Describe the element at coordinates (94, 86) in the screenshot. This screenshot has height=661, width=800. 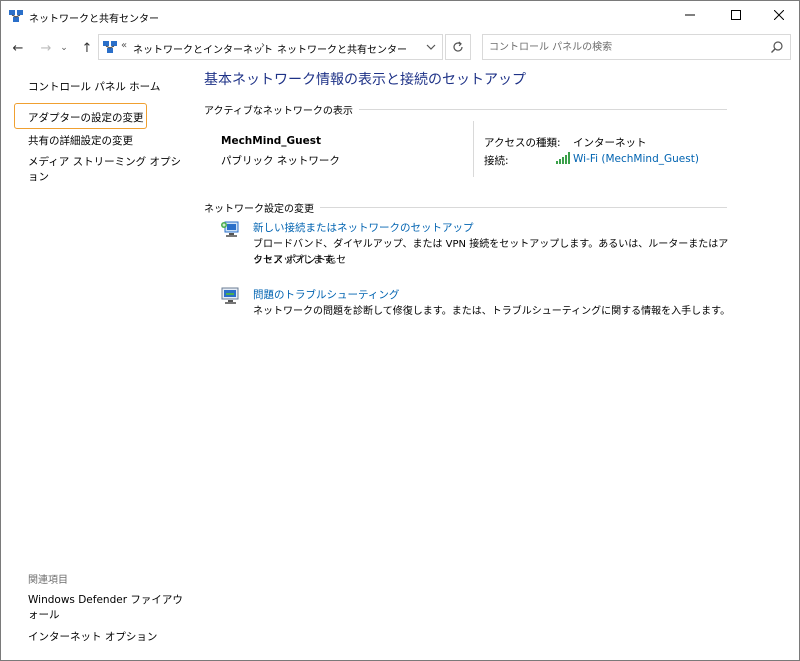
I see `sidebar-item-control-panel-home: コントロール パネル ホーム` at that location.